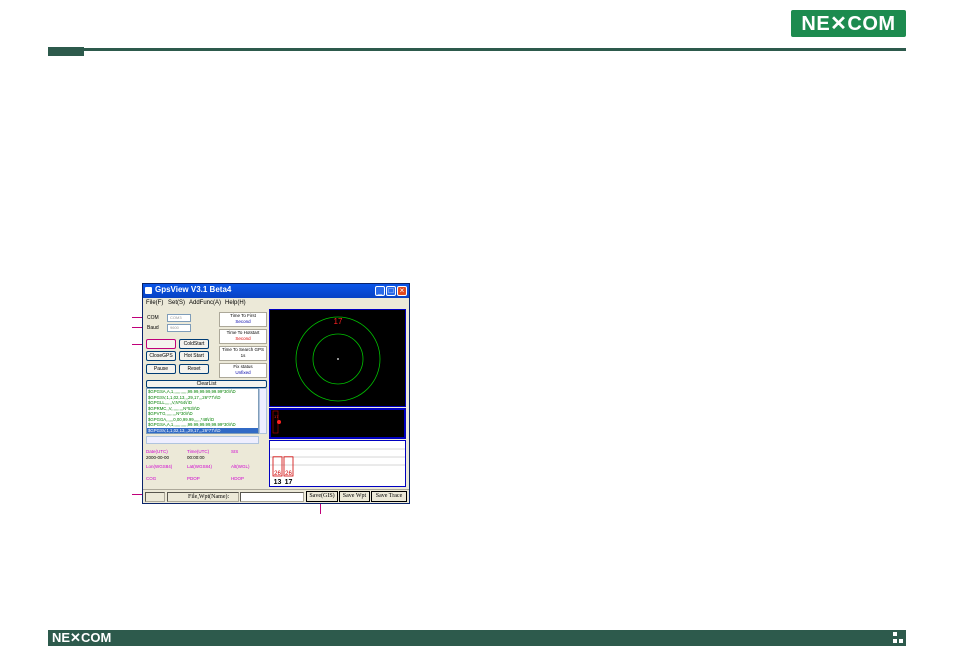 This screenshot has height=671, width=954. What do you see at coordinates (157, 451) in the screenshot?
I see `date-label: Date(UTC)` at bounding box center [157, 451].